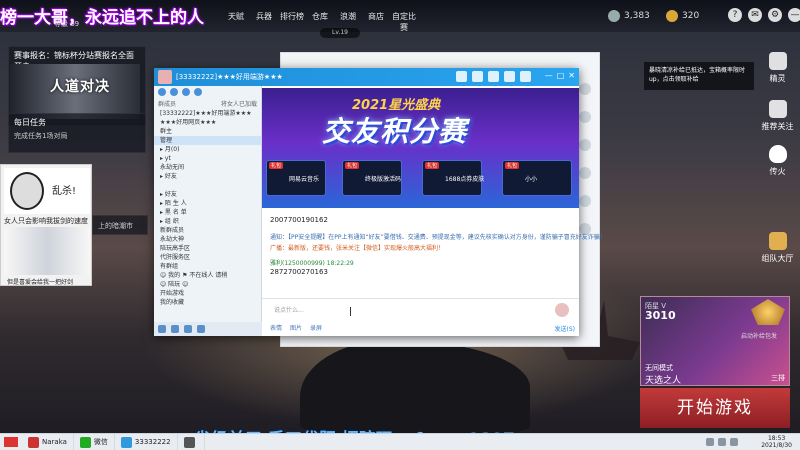 This screenshot has height=450, width=800. What do you see at coordinates (682, 16) in the screenshot?
I see `currency-gold: 320` at bounding box center [682, 16].